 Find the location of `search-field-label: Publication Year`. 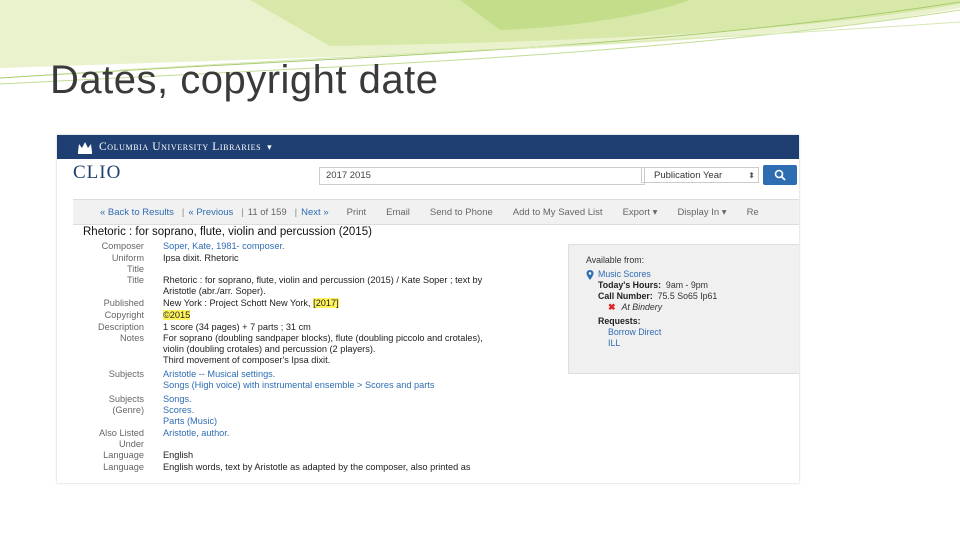

search-field-label: Publication Year is located at coordinates (688, 175).